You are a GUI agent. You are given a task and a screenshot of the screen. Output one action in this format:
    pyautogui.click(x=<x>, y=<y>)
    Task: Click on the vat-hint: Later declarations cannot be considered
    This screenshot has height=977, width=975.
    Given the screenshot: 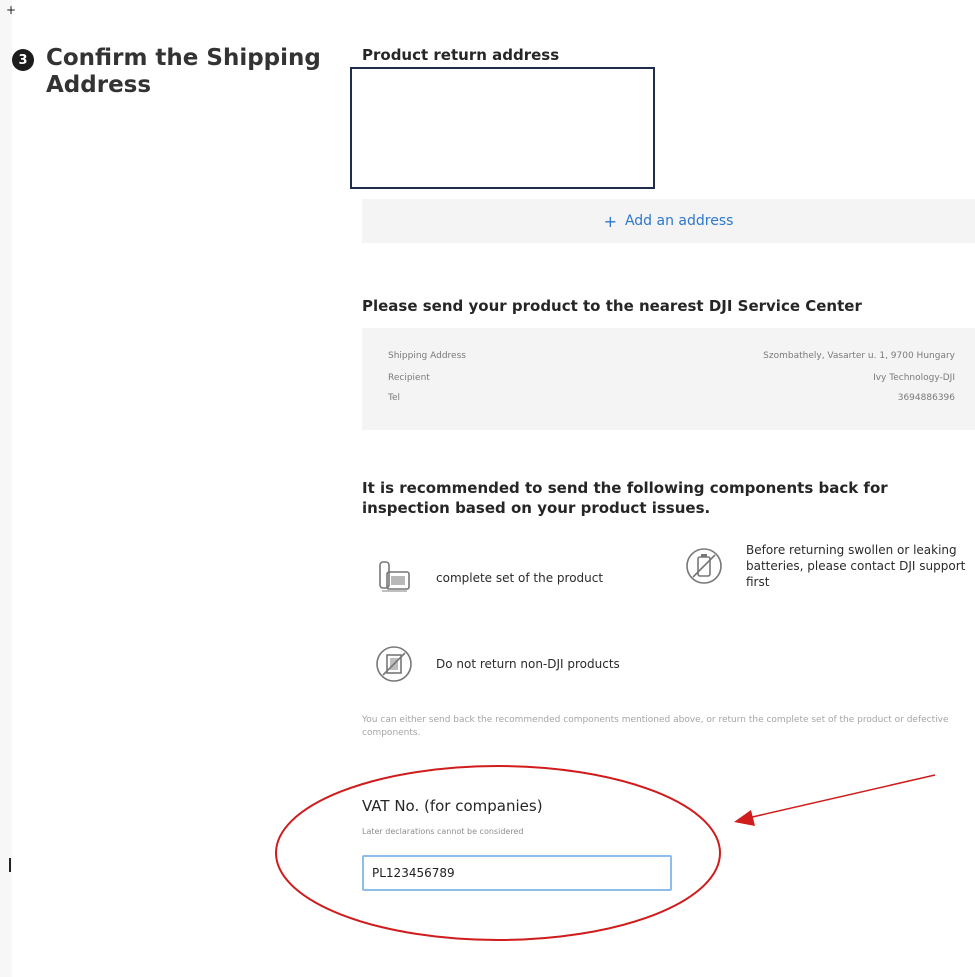 What is the action you would take?
    pyautogui.click(x=443, y=831)
    